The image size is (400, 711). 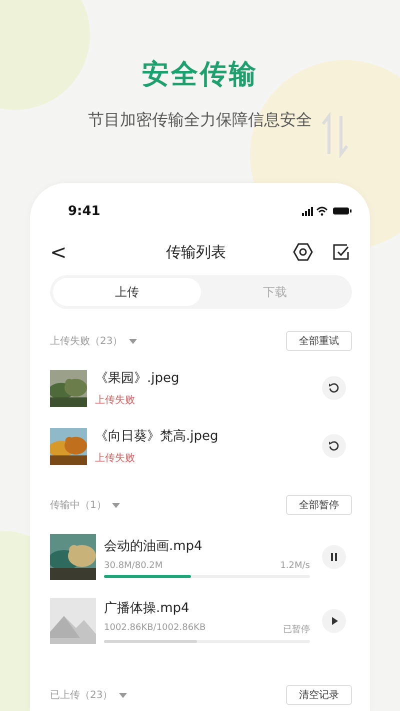 I want to click on file-name: 会动的油画.mp4, so click(x=154, y=546).